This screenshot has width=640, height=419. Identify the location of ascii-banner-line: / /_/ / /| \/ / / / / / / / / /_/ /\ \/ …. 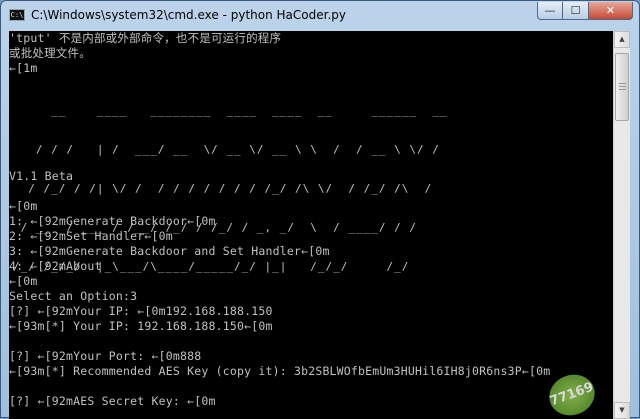
(226, 188).